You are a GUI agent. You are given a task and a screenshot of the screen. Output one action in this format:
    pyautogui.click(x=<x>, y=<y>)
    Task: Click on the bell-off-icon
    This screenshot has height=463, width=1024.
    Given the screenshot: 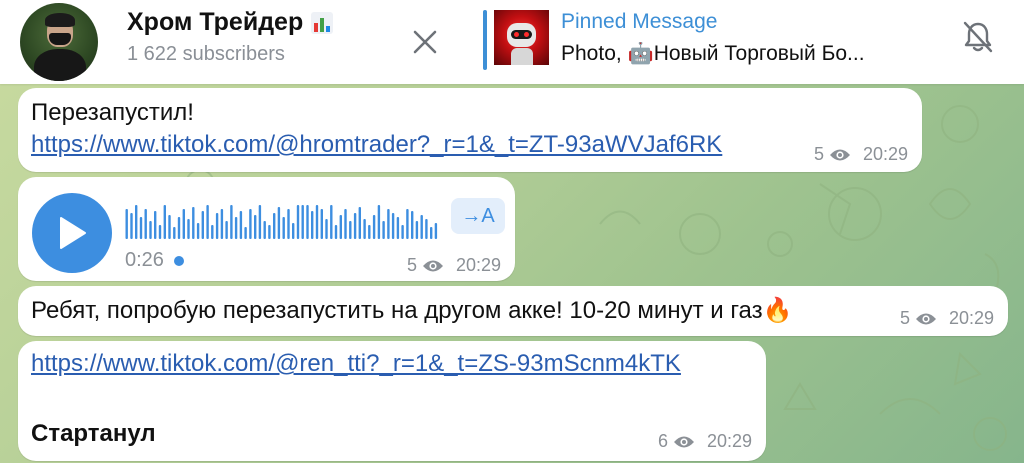 What is the action you would take?
    pyautogui.click(x=978, y=37)
    